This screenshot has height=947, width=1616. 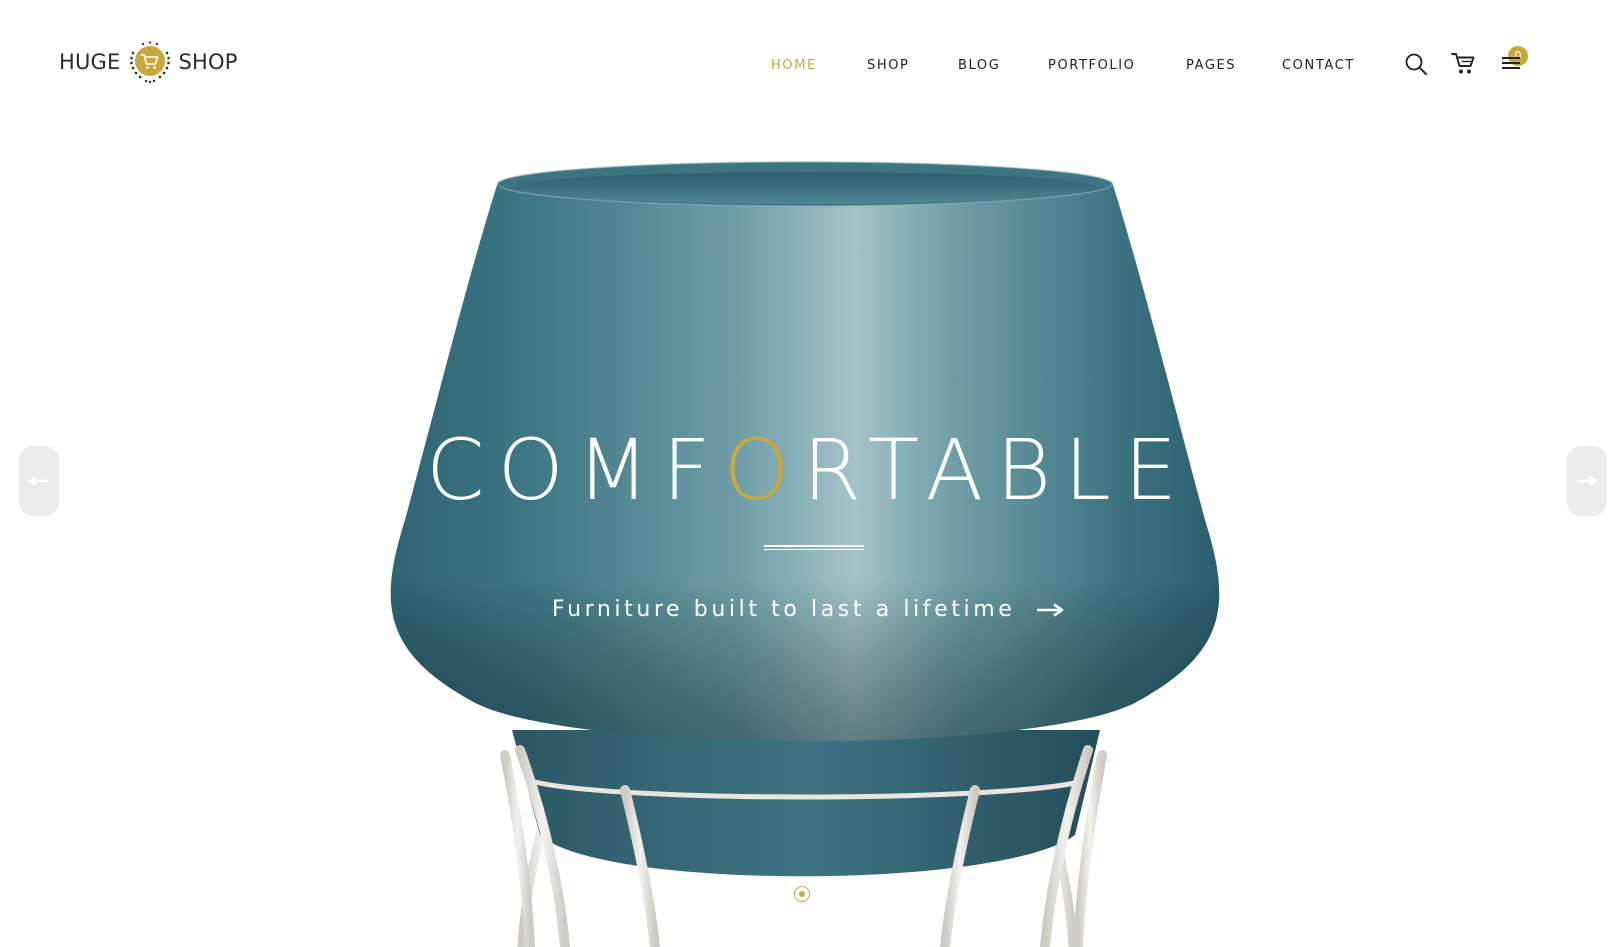 What do you see at coordinates (784, 609) in the screenshot?
I see `hero-cta-text: Furniture built to last a lifetime` at bounding box center [784, 609].